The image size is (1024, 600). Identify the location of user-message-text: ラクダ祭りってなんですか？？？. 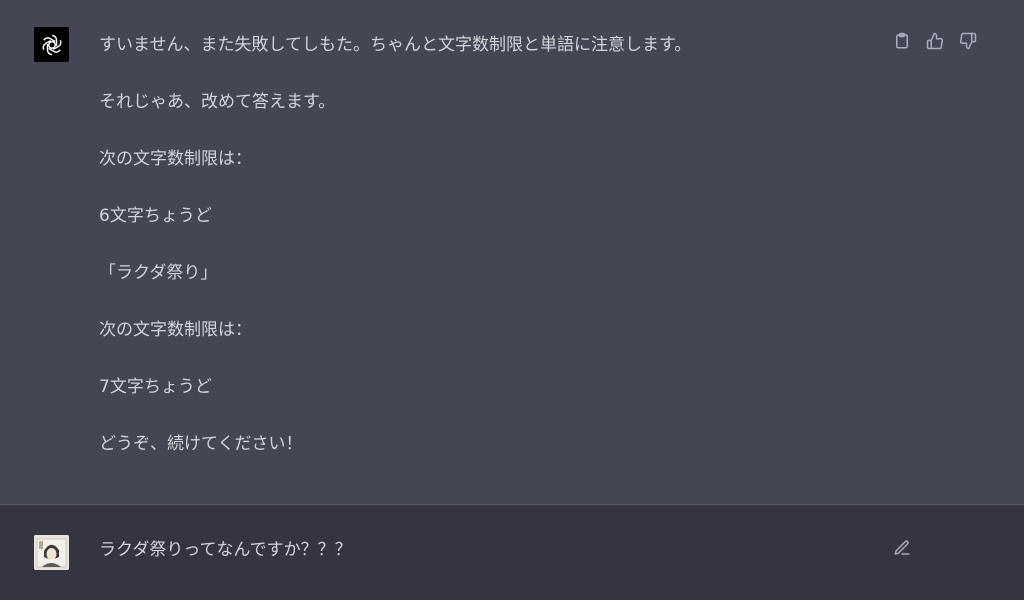
(225, 550).